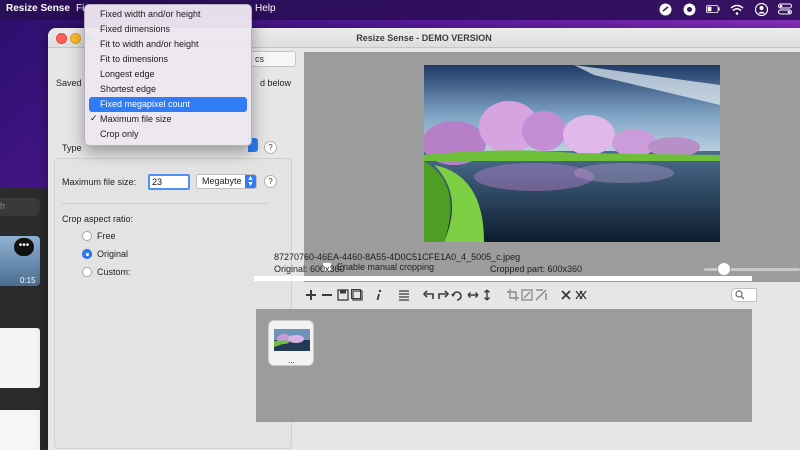 The image size is (800, 450). What do you see at coordinates (273, 59) in the screenshot?
I see `settings-tab: cs` at bounding box center [273, 59].